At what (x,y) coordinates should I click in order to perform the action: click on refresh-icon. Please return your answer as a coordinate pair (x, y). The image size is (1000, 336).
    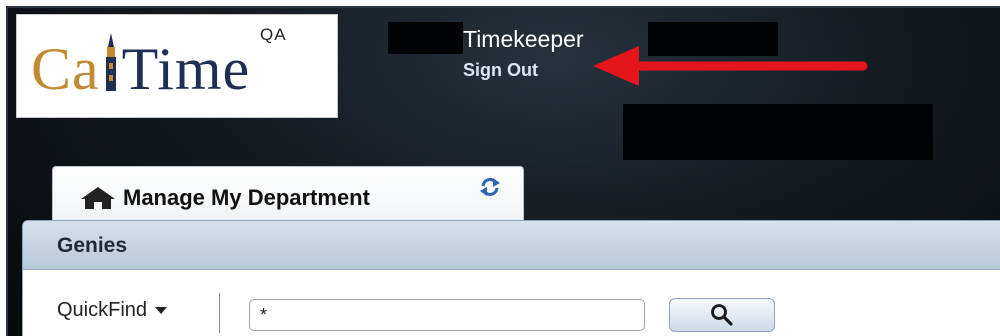
    Looking at the image, I should click on (490, 187).